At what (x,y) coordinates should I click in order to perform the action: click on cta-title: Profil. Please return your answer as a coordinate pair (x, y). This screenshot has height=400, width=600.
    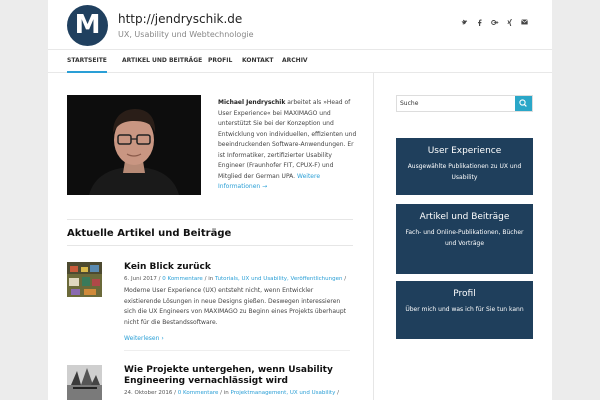
    Looking at the image, I should click on (464, 294).